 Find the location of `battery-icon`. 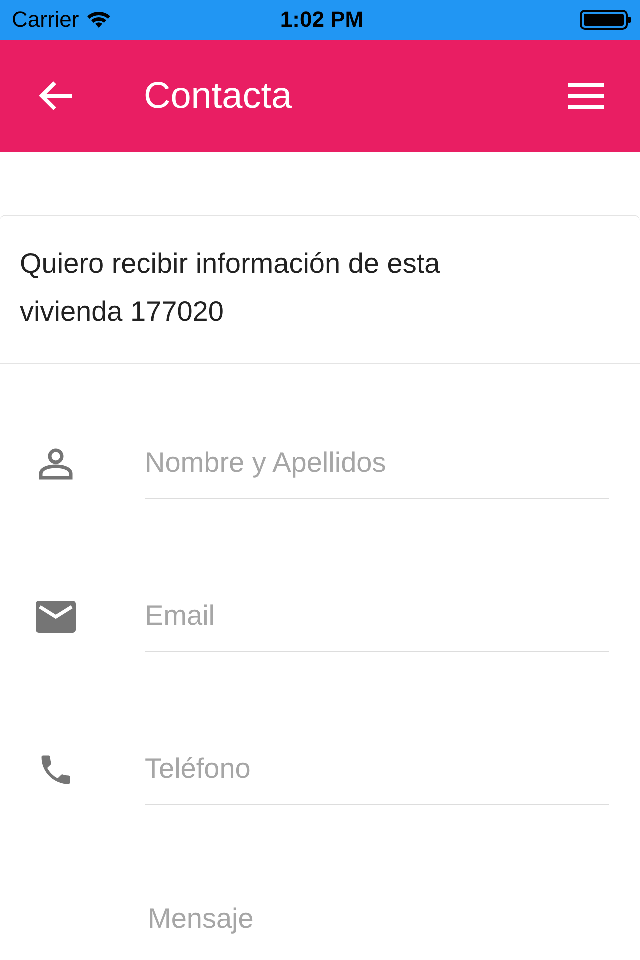

battery-icon is located at coordinates (606, 20).